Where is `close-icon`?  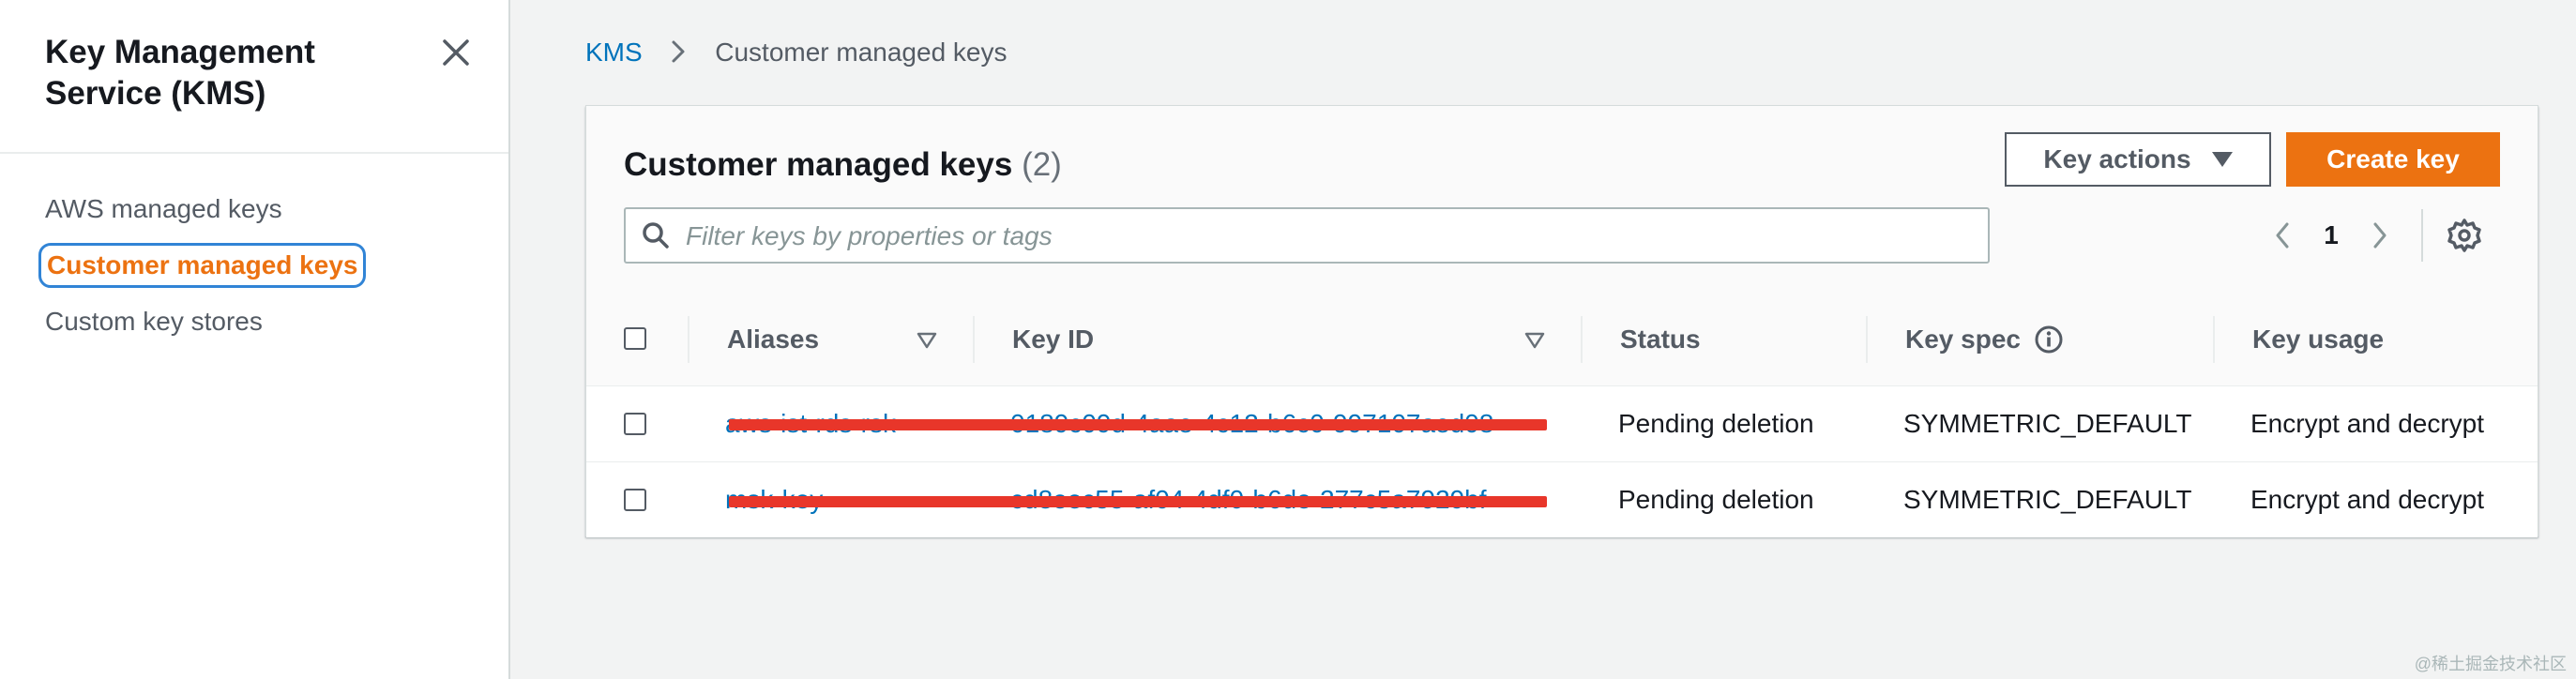 close-icon is located at coordinates (456, 52).